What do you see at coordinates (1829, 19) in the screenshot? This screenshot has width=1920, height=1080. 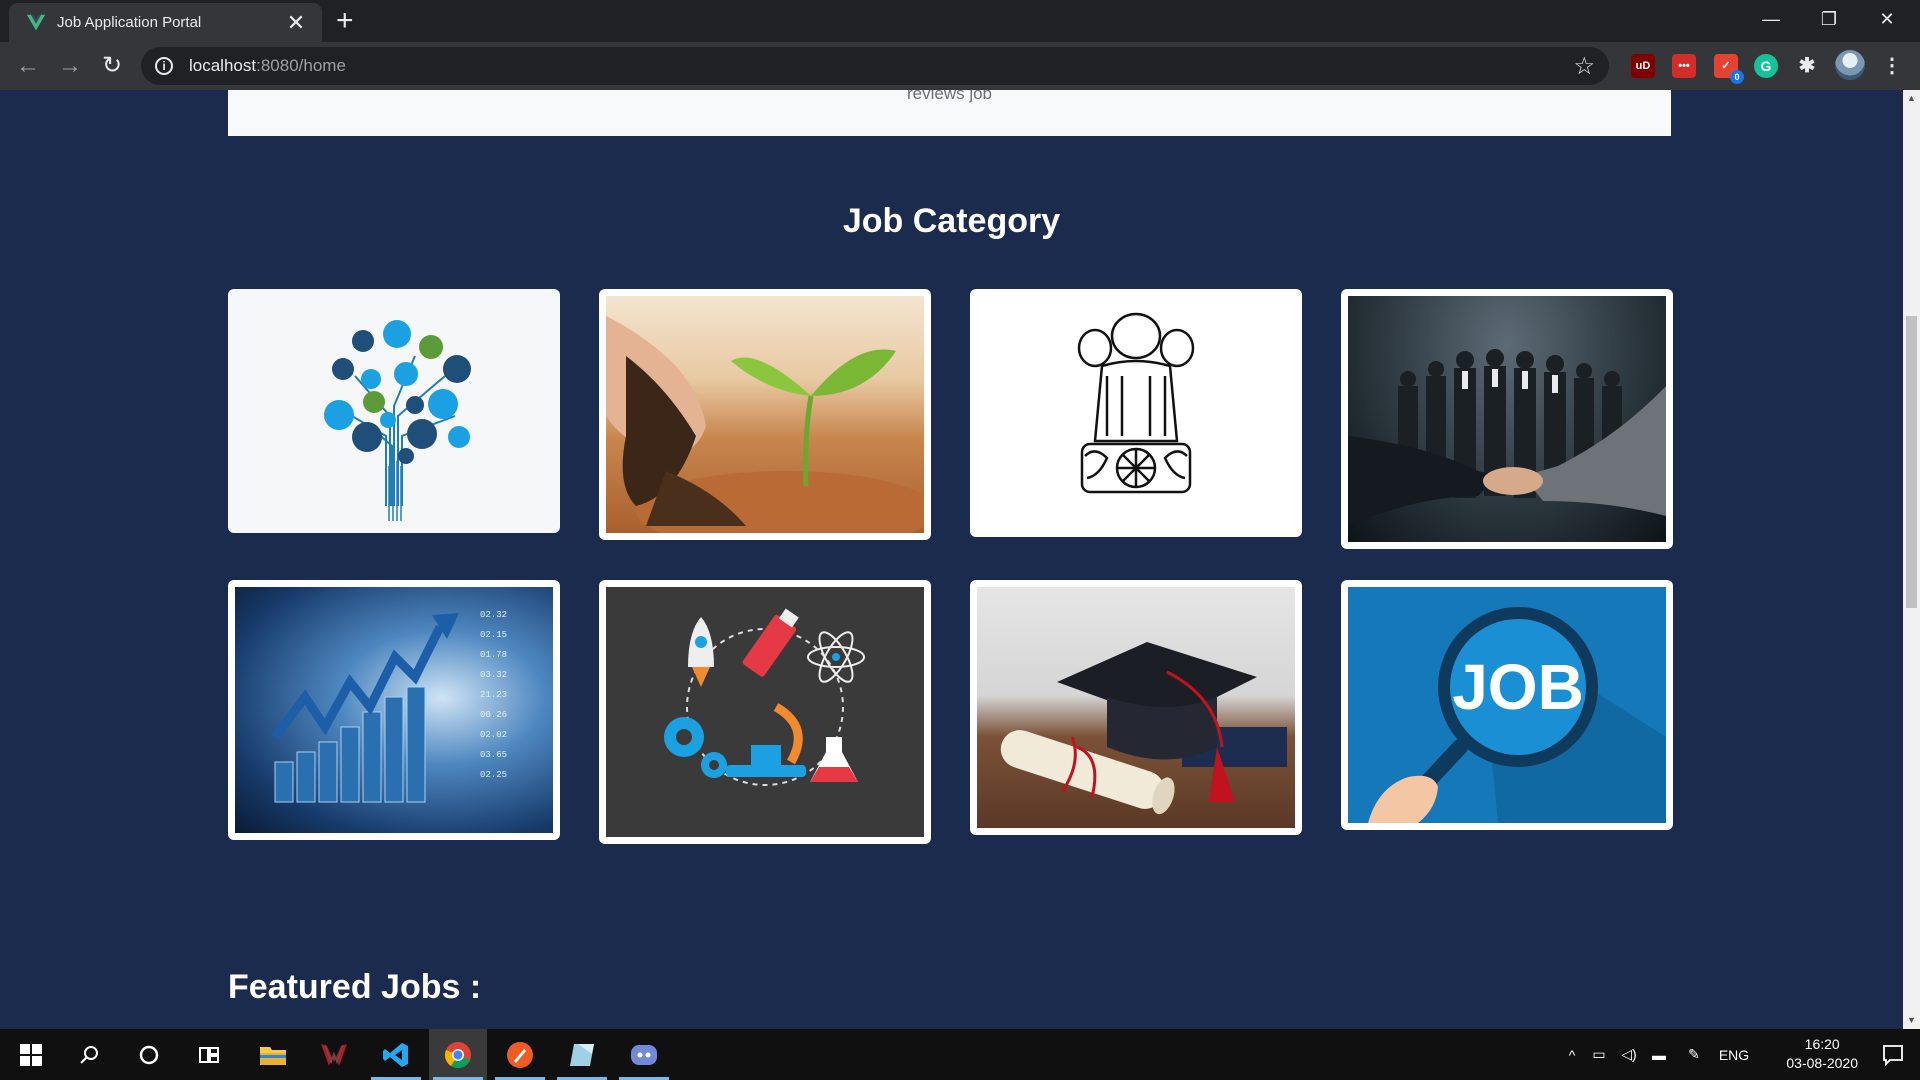 I see `restore-button: ❐` at bounding box center [1829, 19].